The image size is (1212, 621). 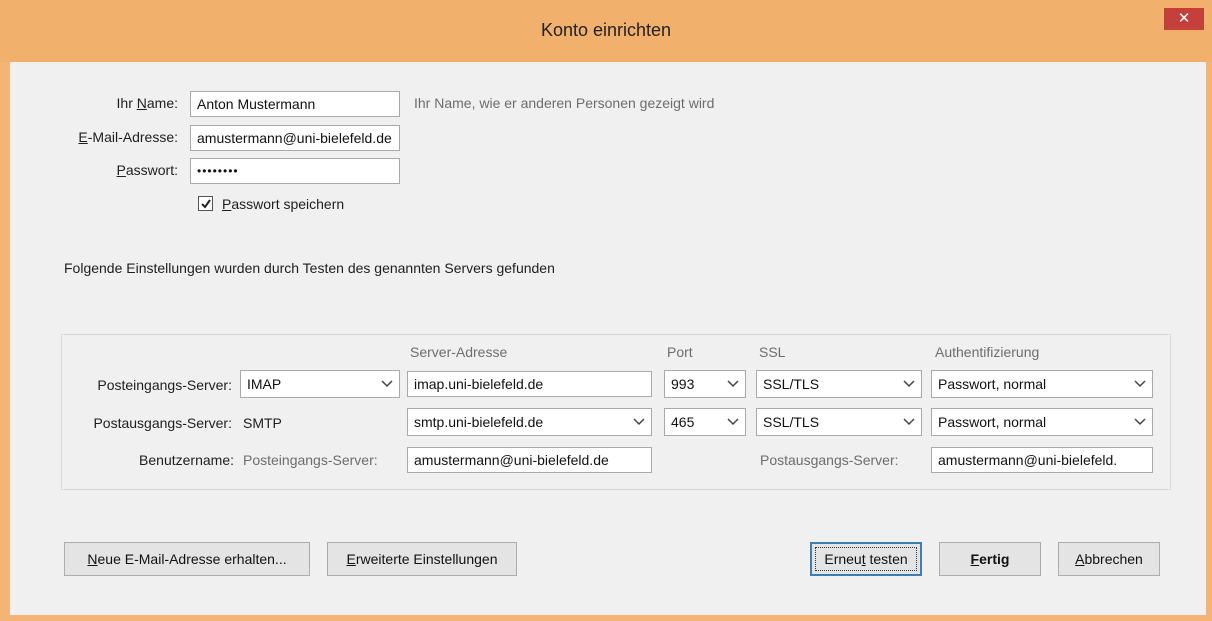 What do you see at coordinates (839, 422) in the screenshot?
I see `outgoing-ssl-select: SSL/TLS` at bounding box center [839, 422].